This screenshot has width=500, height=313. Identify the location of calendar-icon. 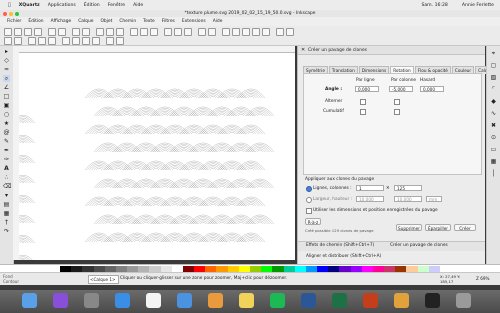
(153, 300).